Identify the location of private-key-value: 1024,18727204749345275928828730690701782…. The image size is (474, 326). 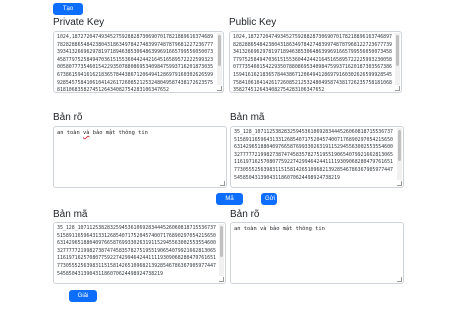
(135, 63).